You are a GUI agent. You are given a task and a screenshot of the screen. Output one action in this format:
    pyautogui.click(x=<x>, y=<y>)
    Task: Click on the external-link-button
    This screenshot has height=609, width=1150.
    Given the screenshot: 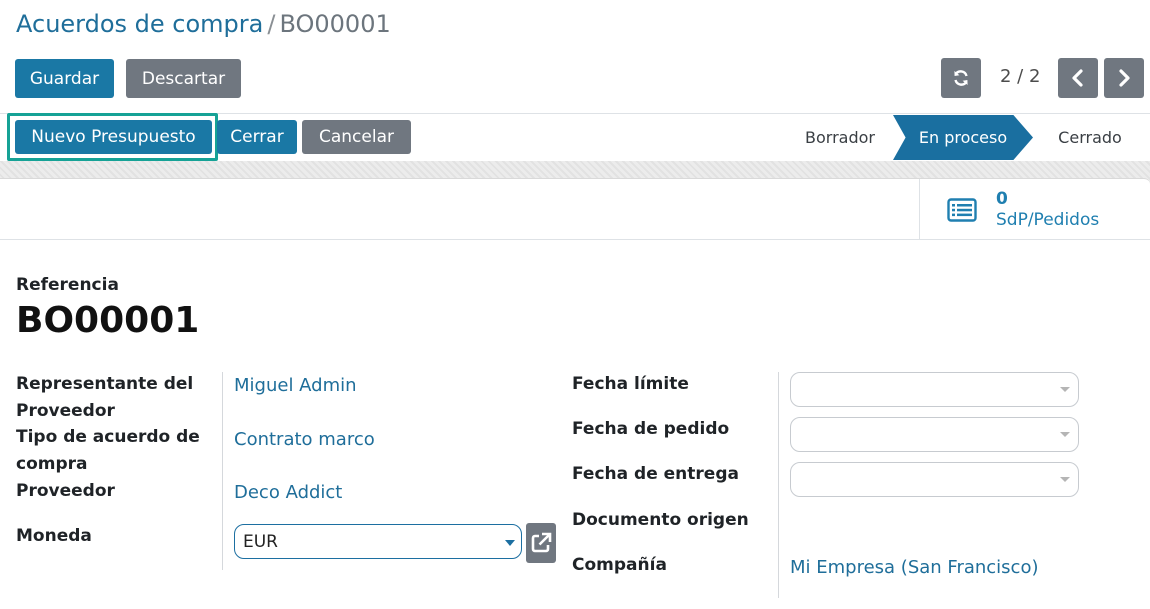 What is the action you would take?
    pyautogui.click(x=541, y=543)
    